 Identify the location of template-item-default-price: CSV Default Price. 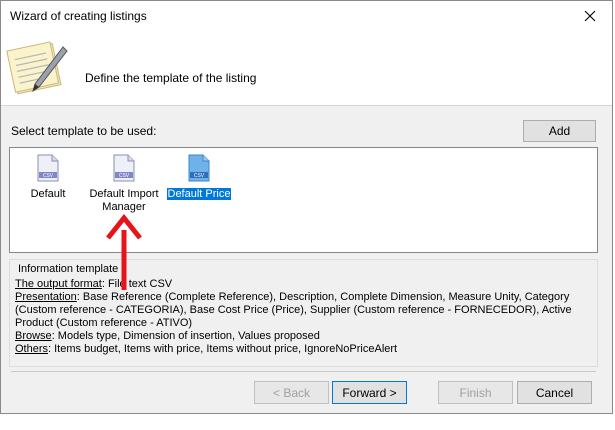
(199, 180).